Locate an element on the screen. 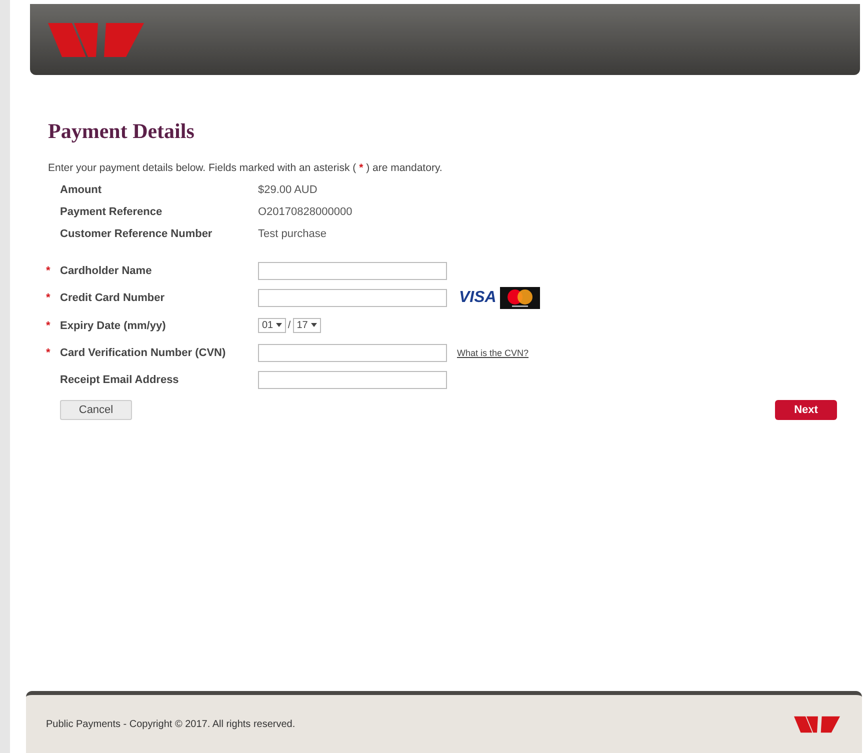 The height and width of the screenshot is (753, 864). field-label: Credit Card Number is located at coordinates (113, 298).